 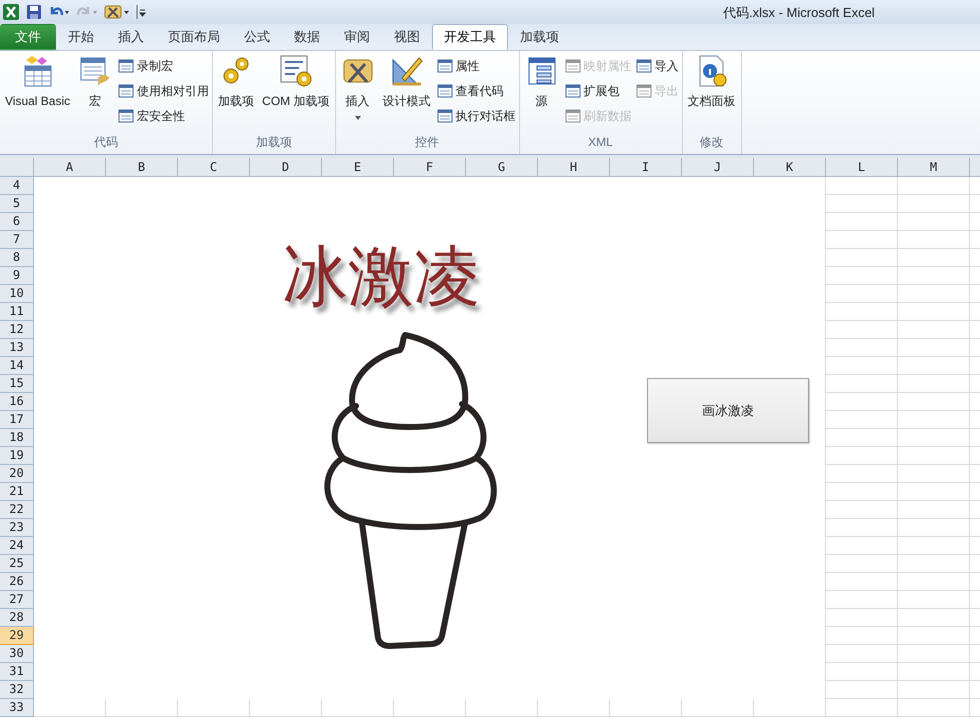 I want to click on row-header: 26, so click(x=17, y=582).